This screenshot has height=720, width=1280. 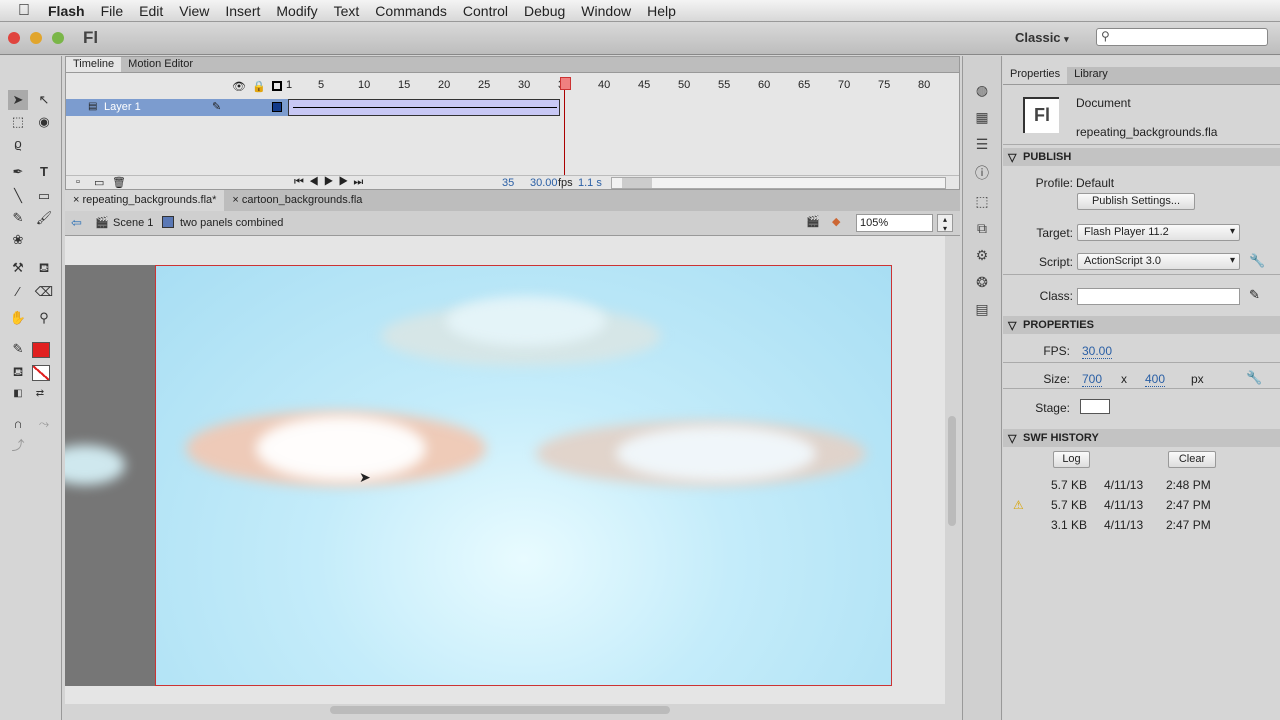 What do you see at coordinates (44, 196) in the screenshot?
I see `rectangle-tool-icon: ▭` at bounding box center [44, 196].